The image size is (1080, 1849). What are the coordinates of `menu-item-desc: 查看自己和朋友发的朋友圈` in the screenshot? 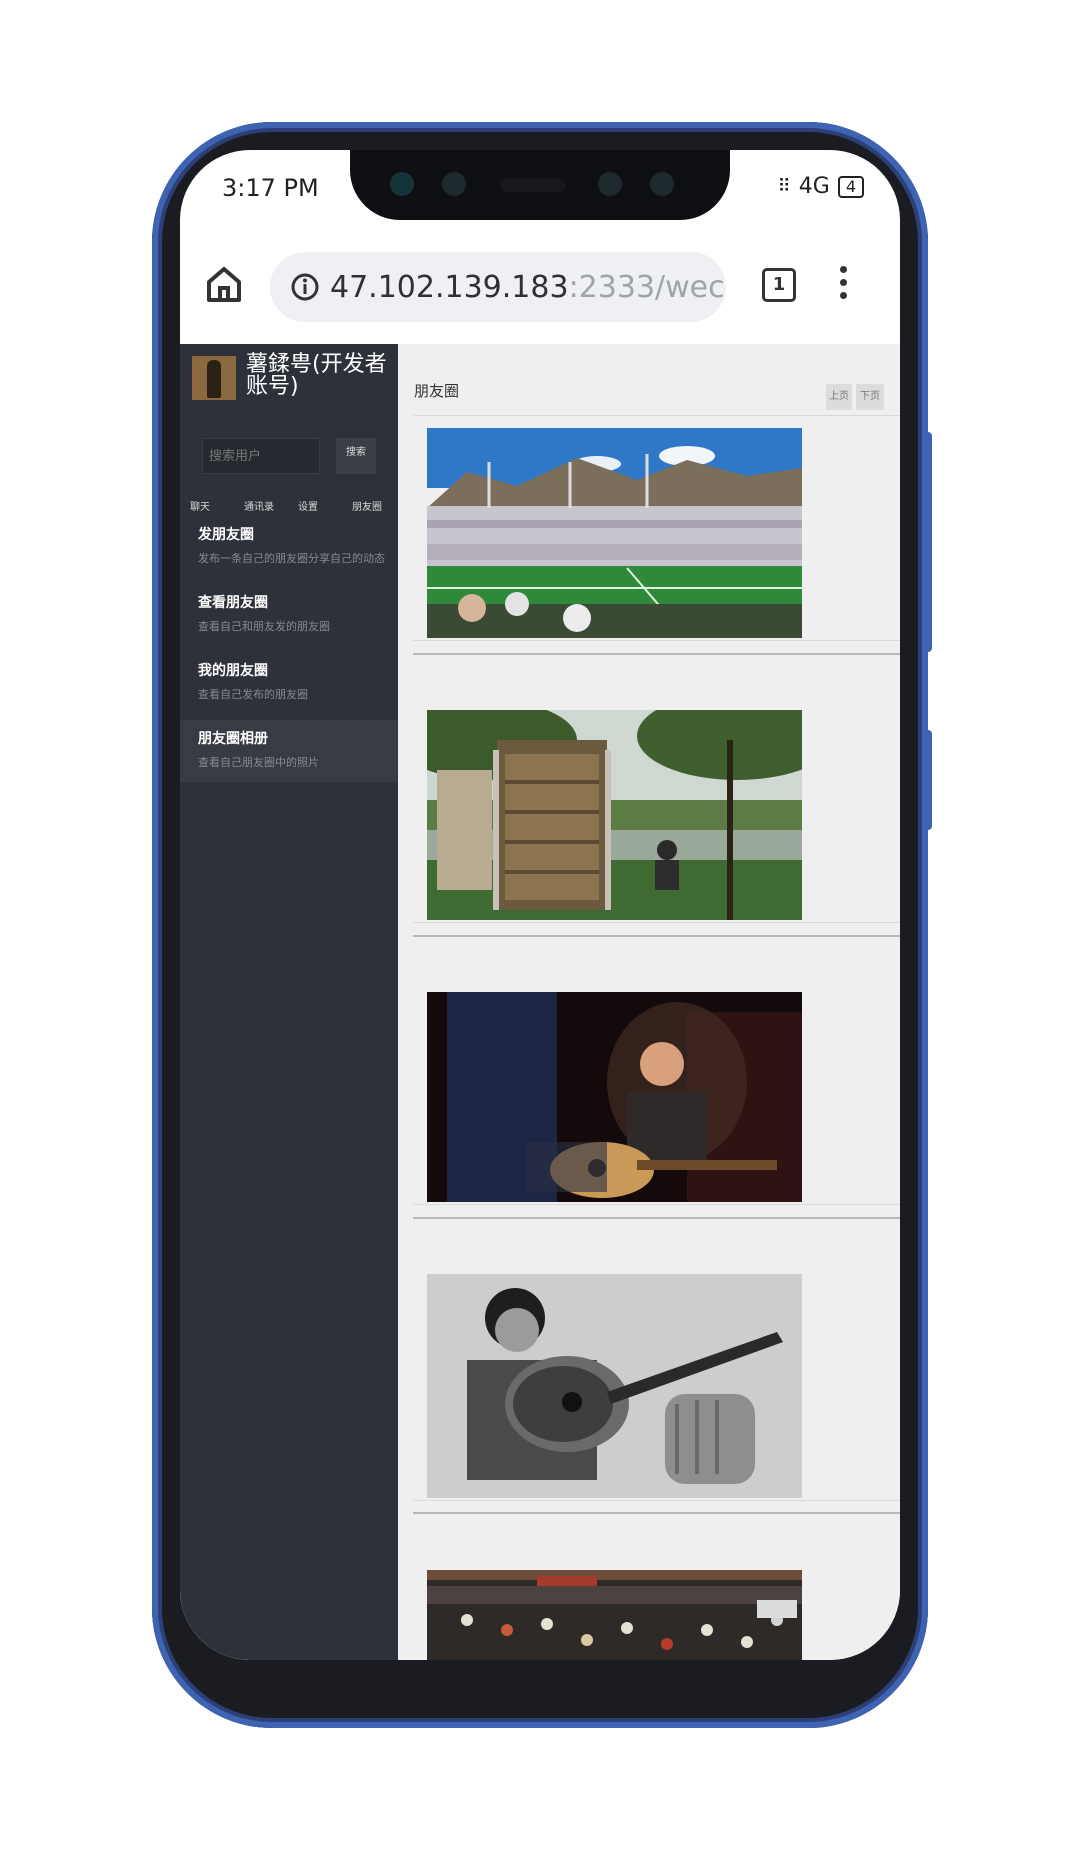 It's located at (264, 626).